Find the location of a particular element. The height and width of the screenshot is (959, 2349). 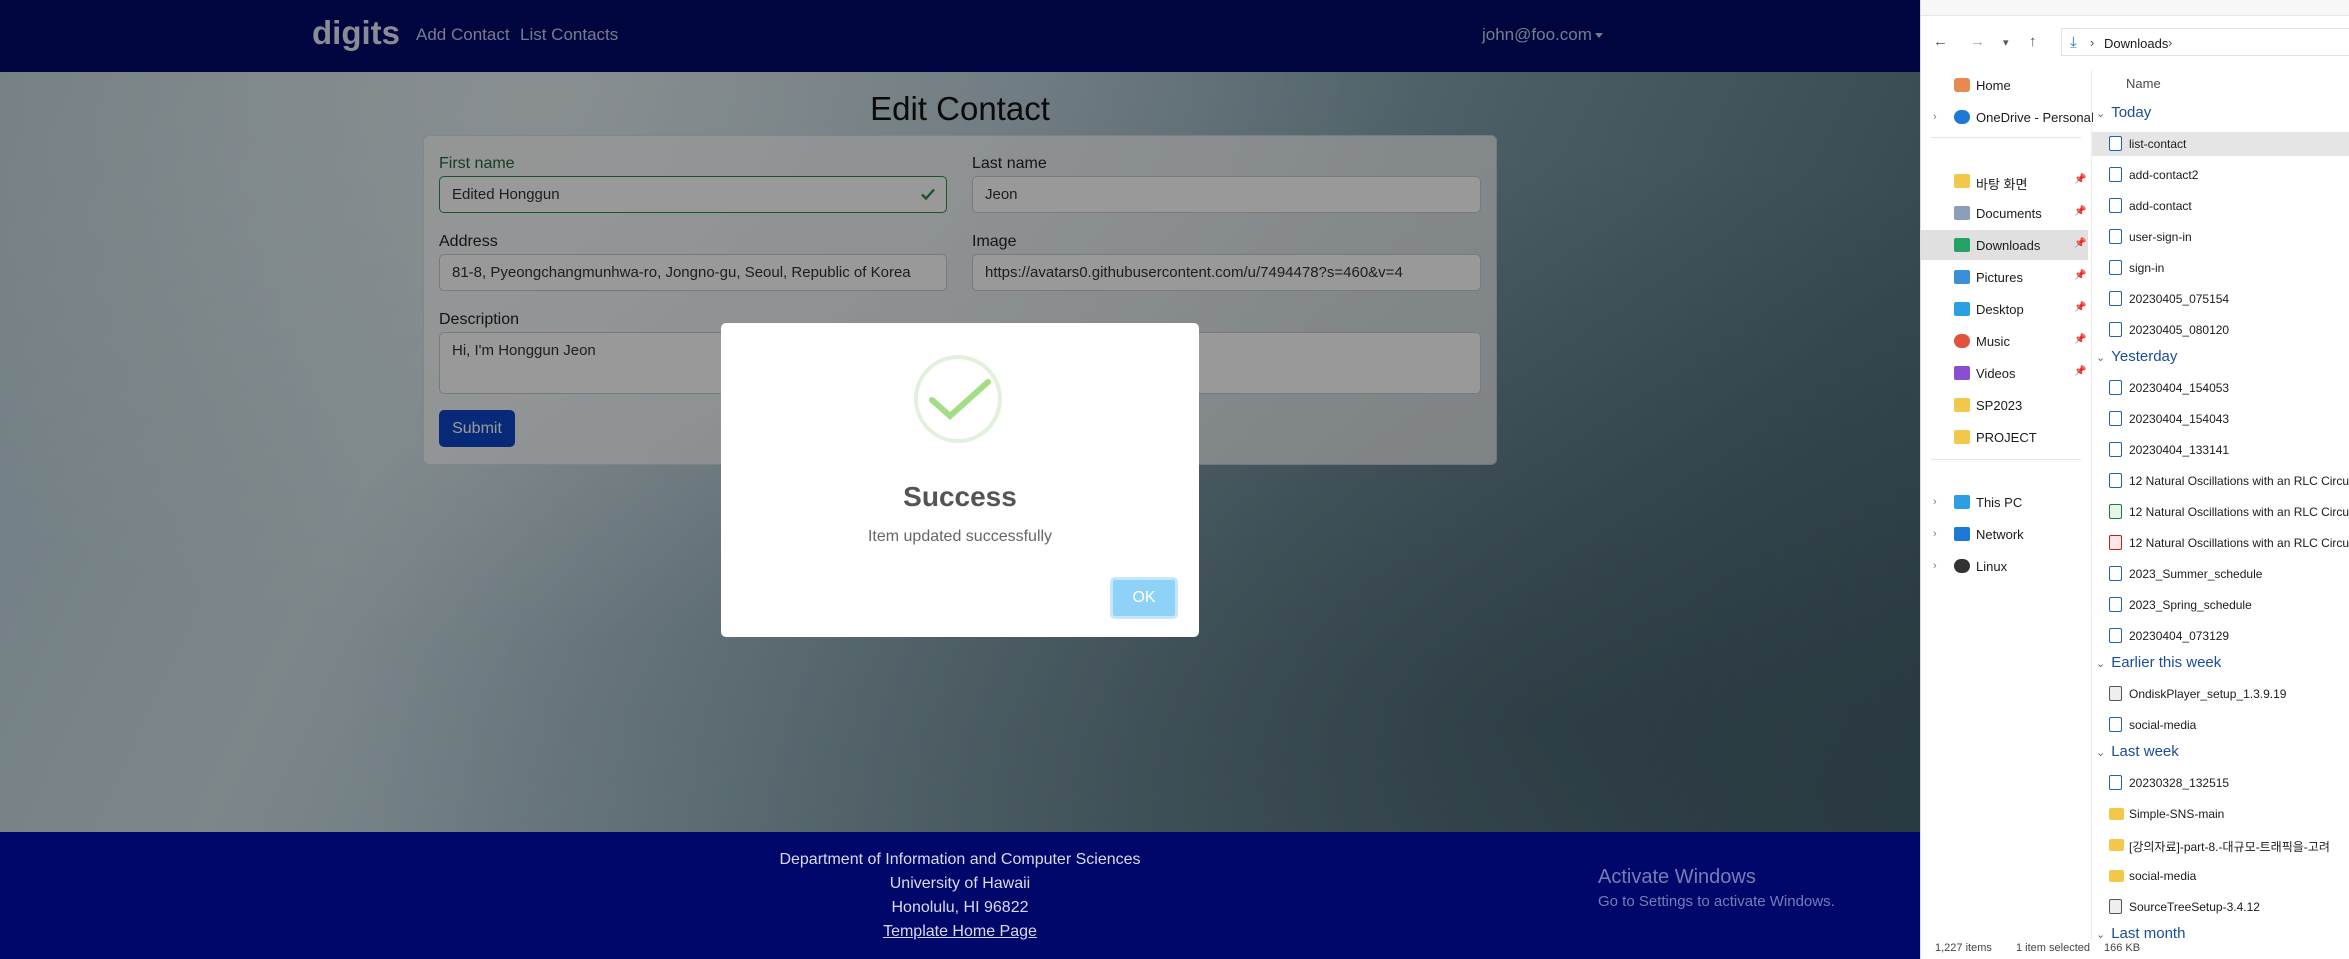

file-row: SourceTreeSetup-3.4.12 is located at coordinates (2220, 907).